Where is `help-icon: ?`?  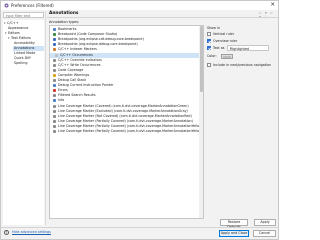 help-icon: ? is located at coordinates (6, 232).